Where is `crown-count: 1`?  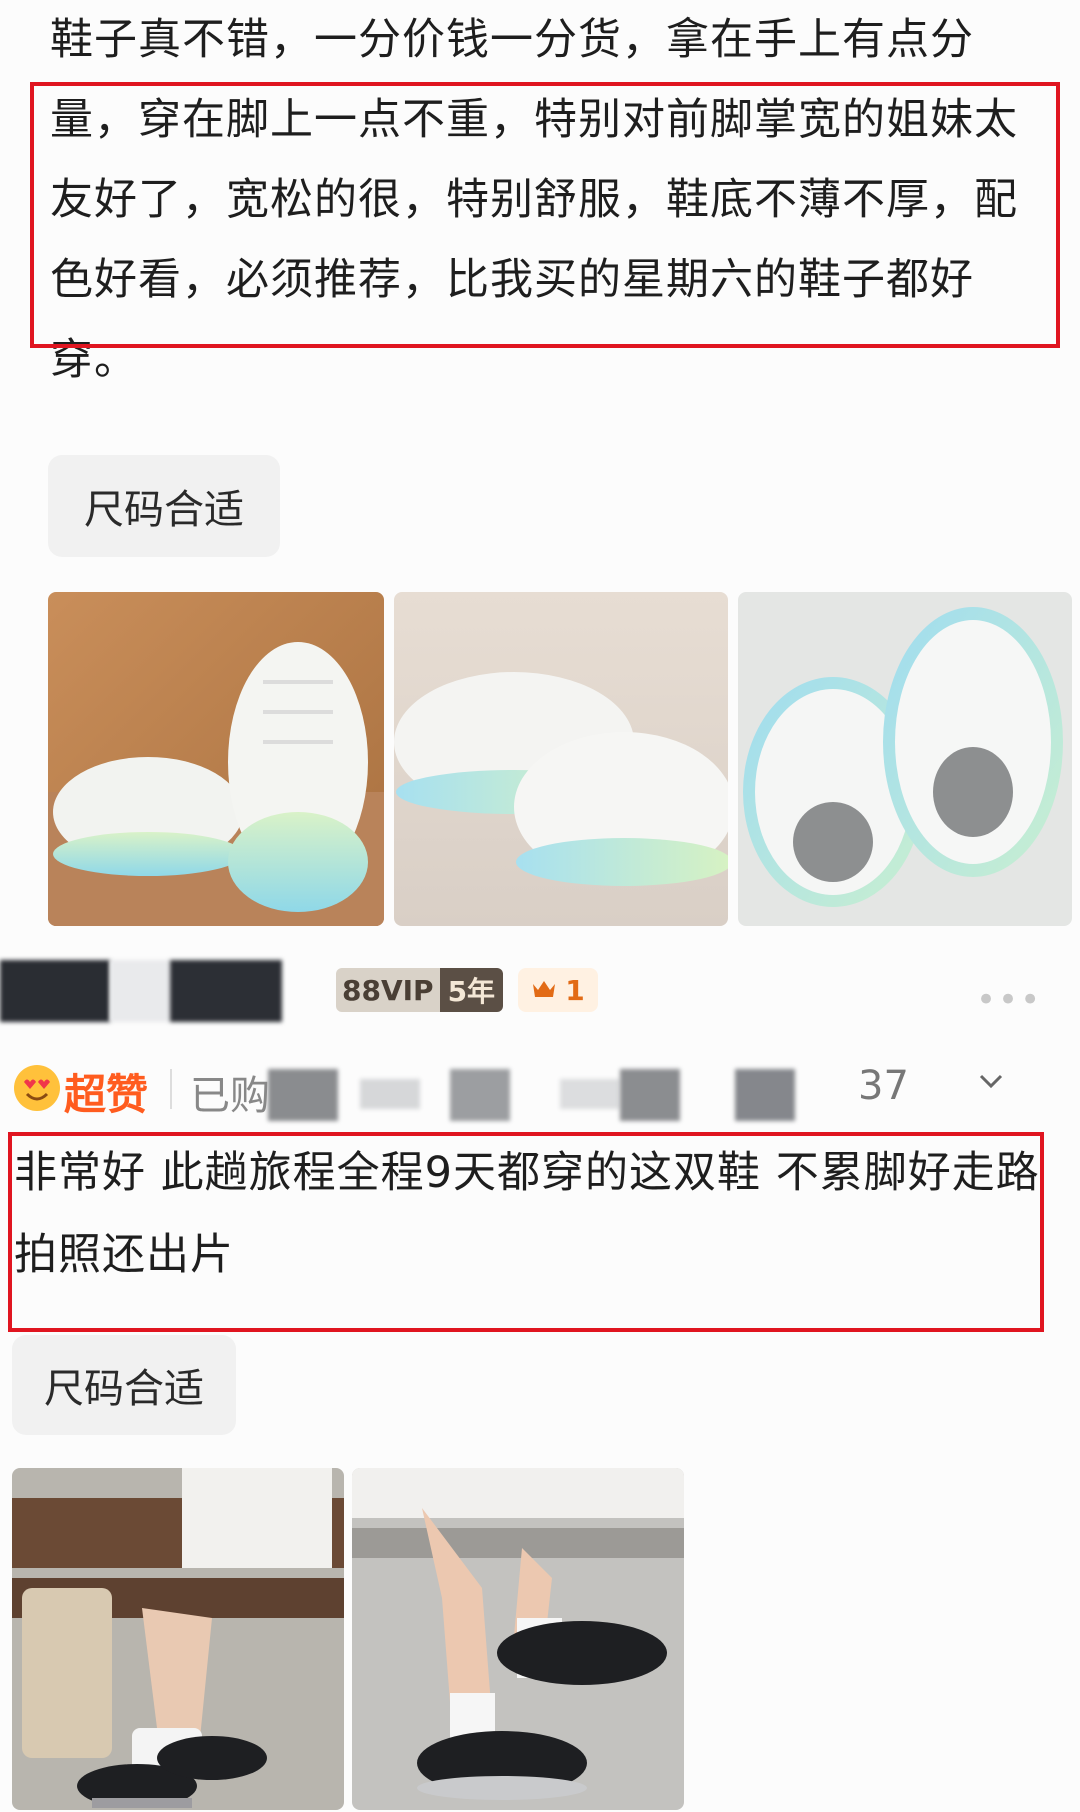 crown-count: 1 is located at coordinates (575, 990).